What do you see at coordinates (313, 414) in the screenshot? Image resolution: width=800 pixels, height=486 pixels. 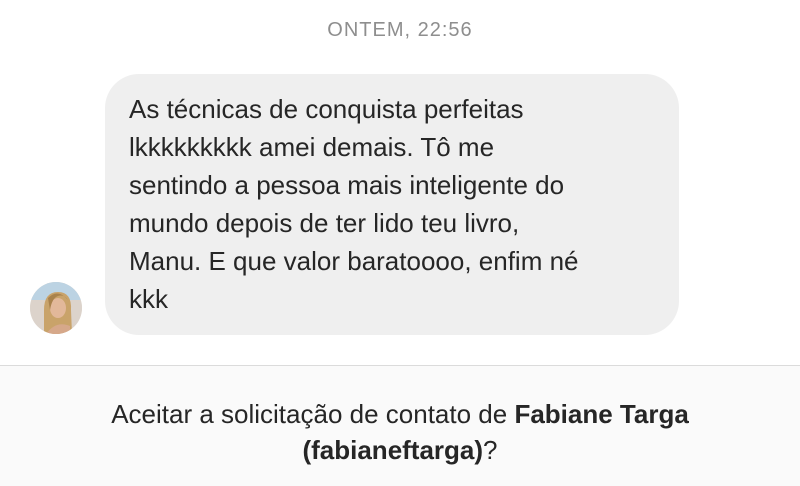 I see `request-prefix: Aceitar a solicitação de contato de` at bounding box center [313, 414].